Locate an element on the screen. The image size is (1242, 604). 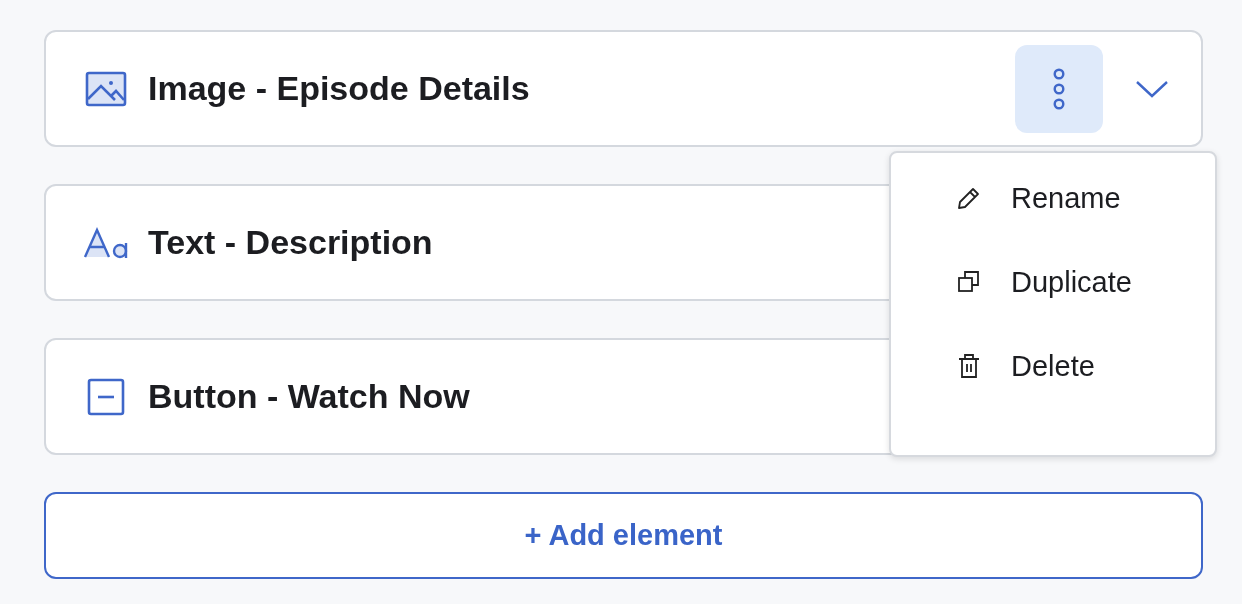
trash-icon is located at coordinates (969, 366).